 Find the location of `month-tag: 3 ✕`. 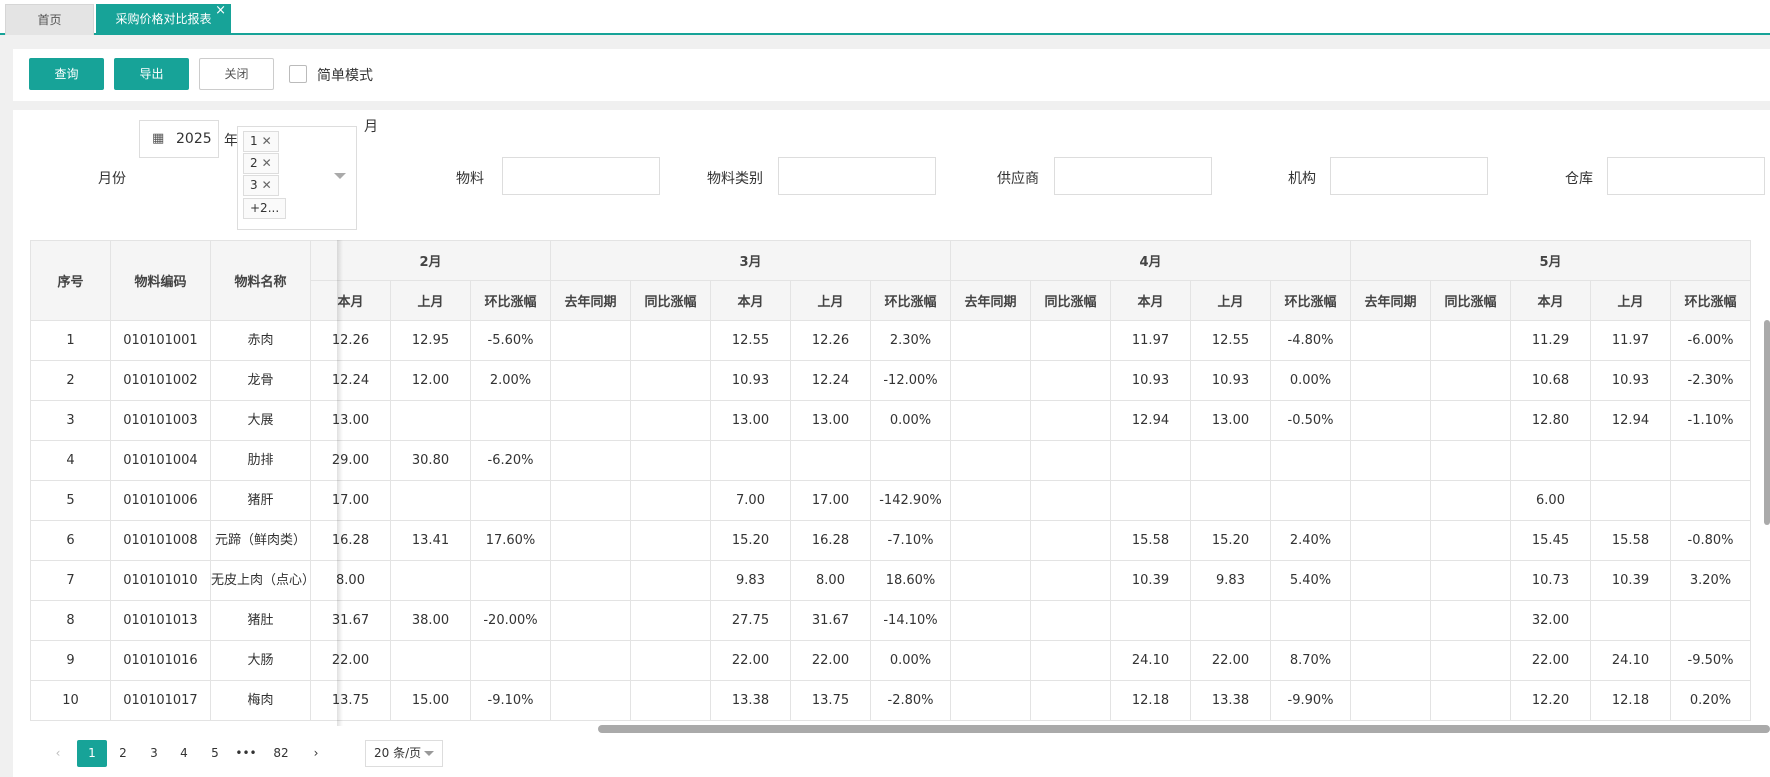

month-tag: 3 ✕ is located at coordinates (261, 185).